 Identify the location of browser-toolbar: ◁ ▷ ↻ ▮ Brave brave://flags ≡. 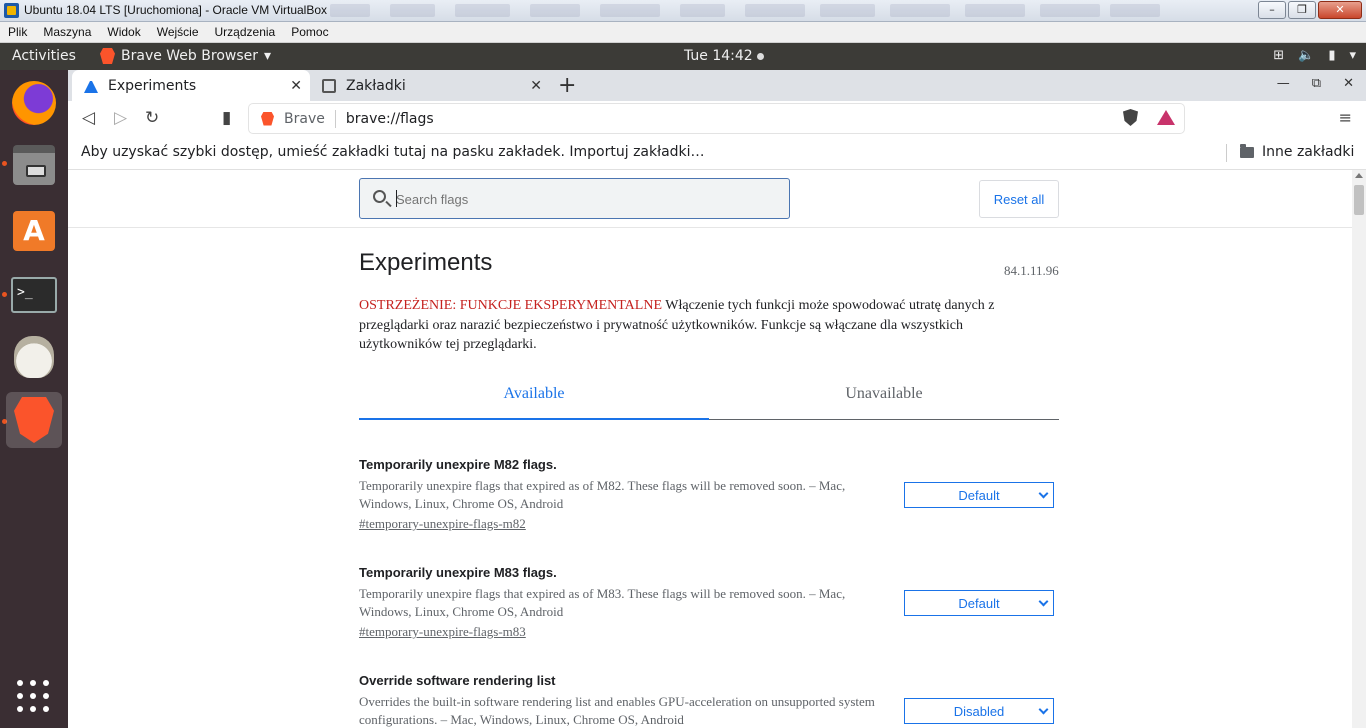
(717, 119).